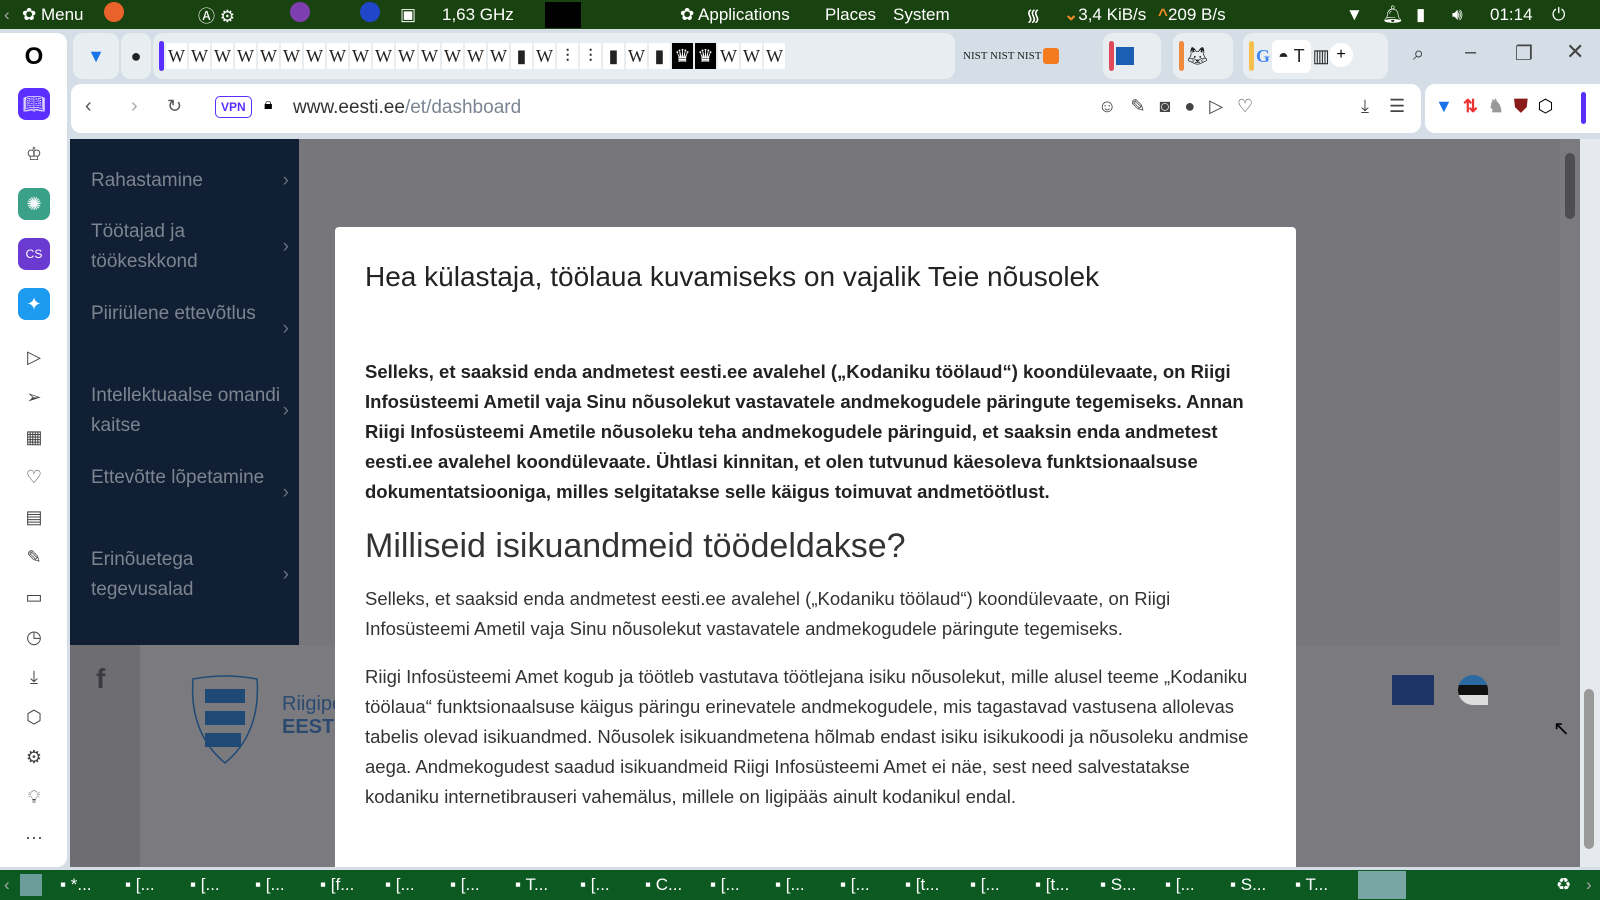 The image size is (1600, 900). I want to click on nav-item: Ettevõtte lõpetamine ›, so click(190, 483).